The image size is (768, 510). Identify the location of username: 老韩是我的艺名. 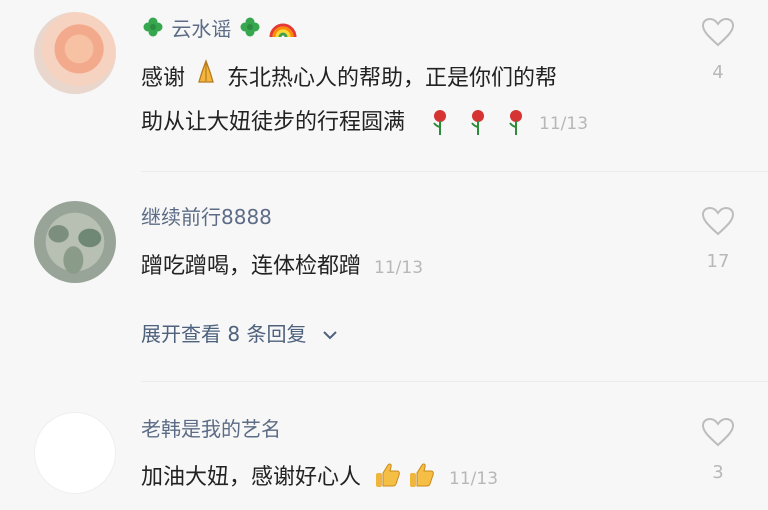
(211, 429).